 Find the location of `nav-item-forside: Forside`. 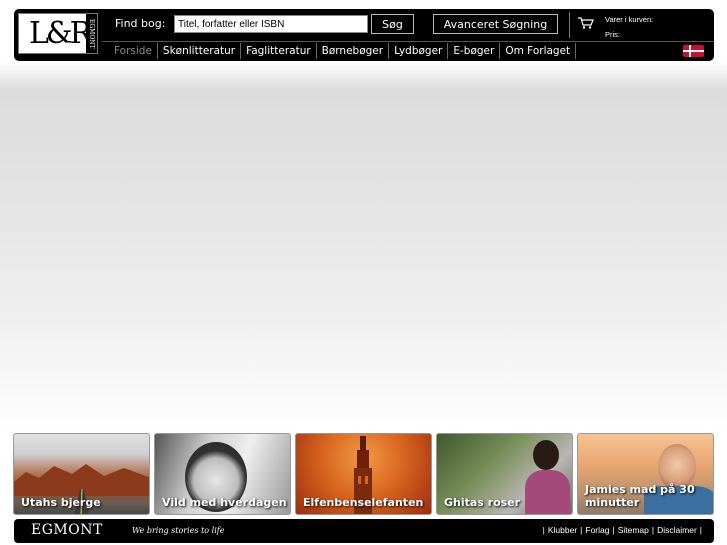

nav-item-forside: Forside is located at coordinates (133, 51).